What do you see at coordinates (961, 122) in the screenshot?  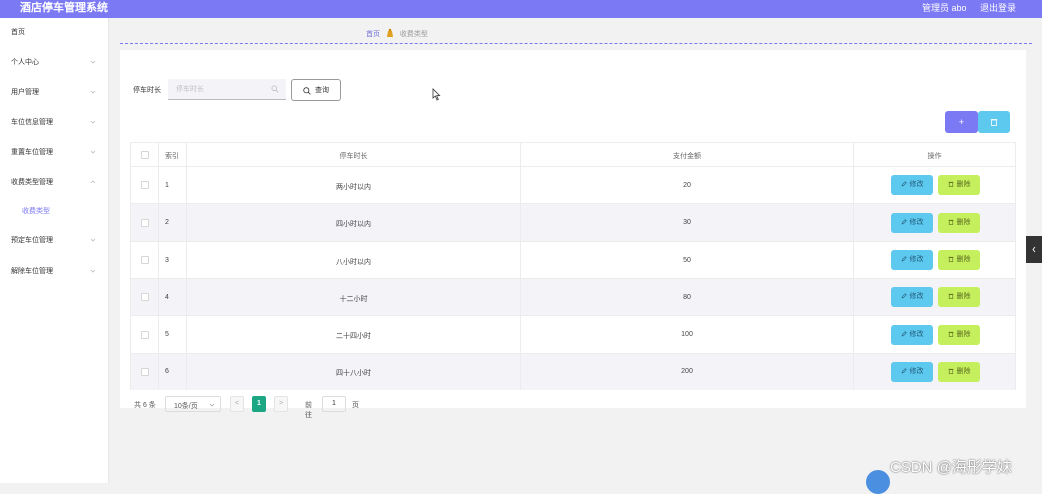 I see `add-button: +` at bounding box center [961, 122].